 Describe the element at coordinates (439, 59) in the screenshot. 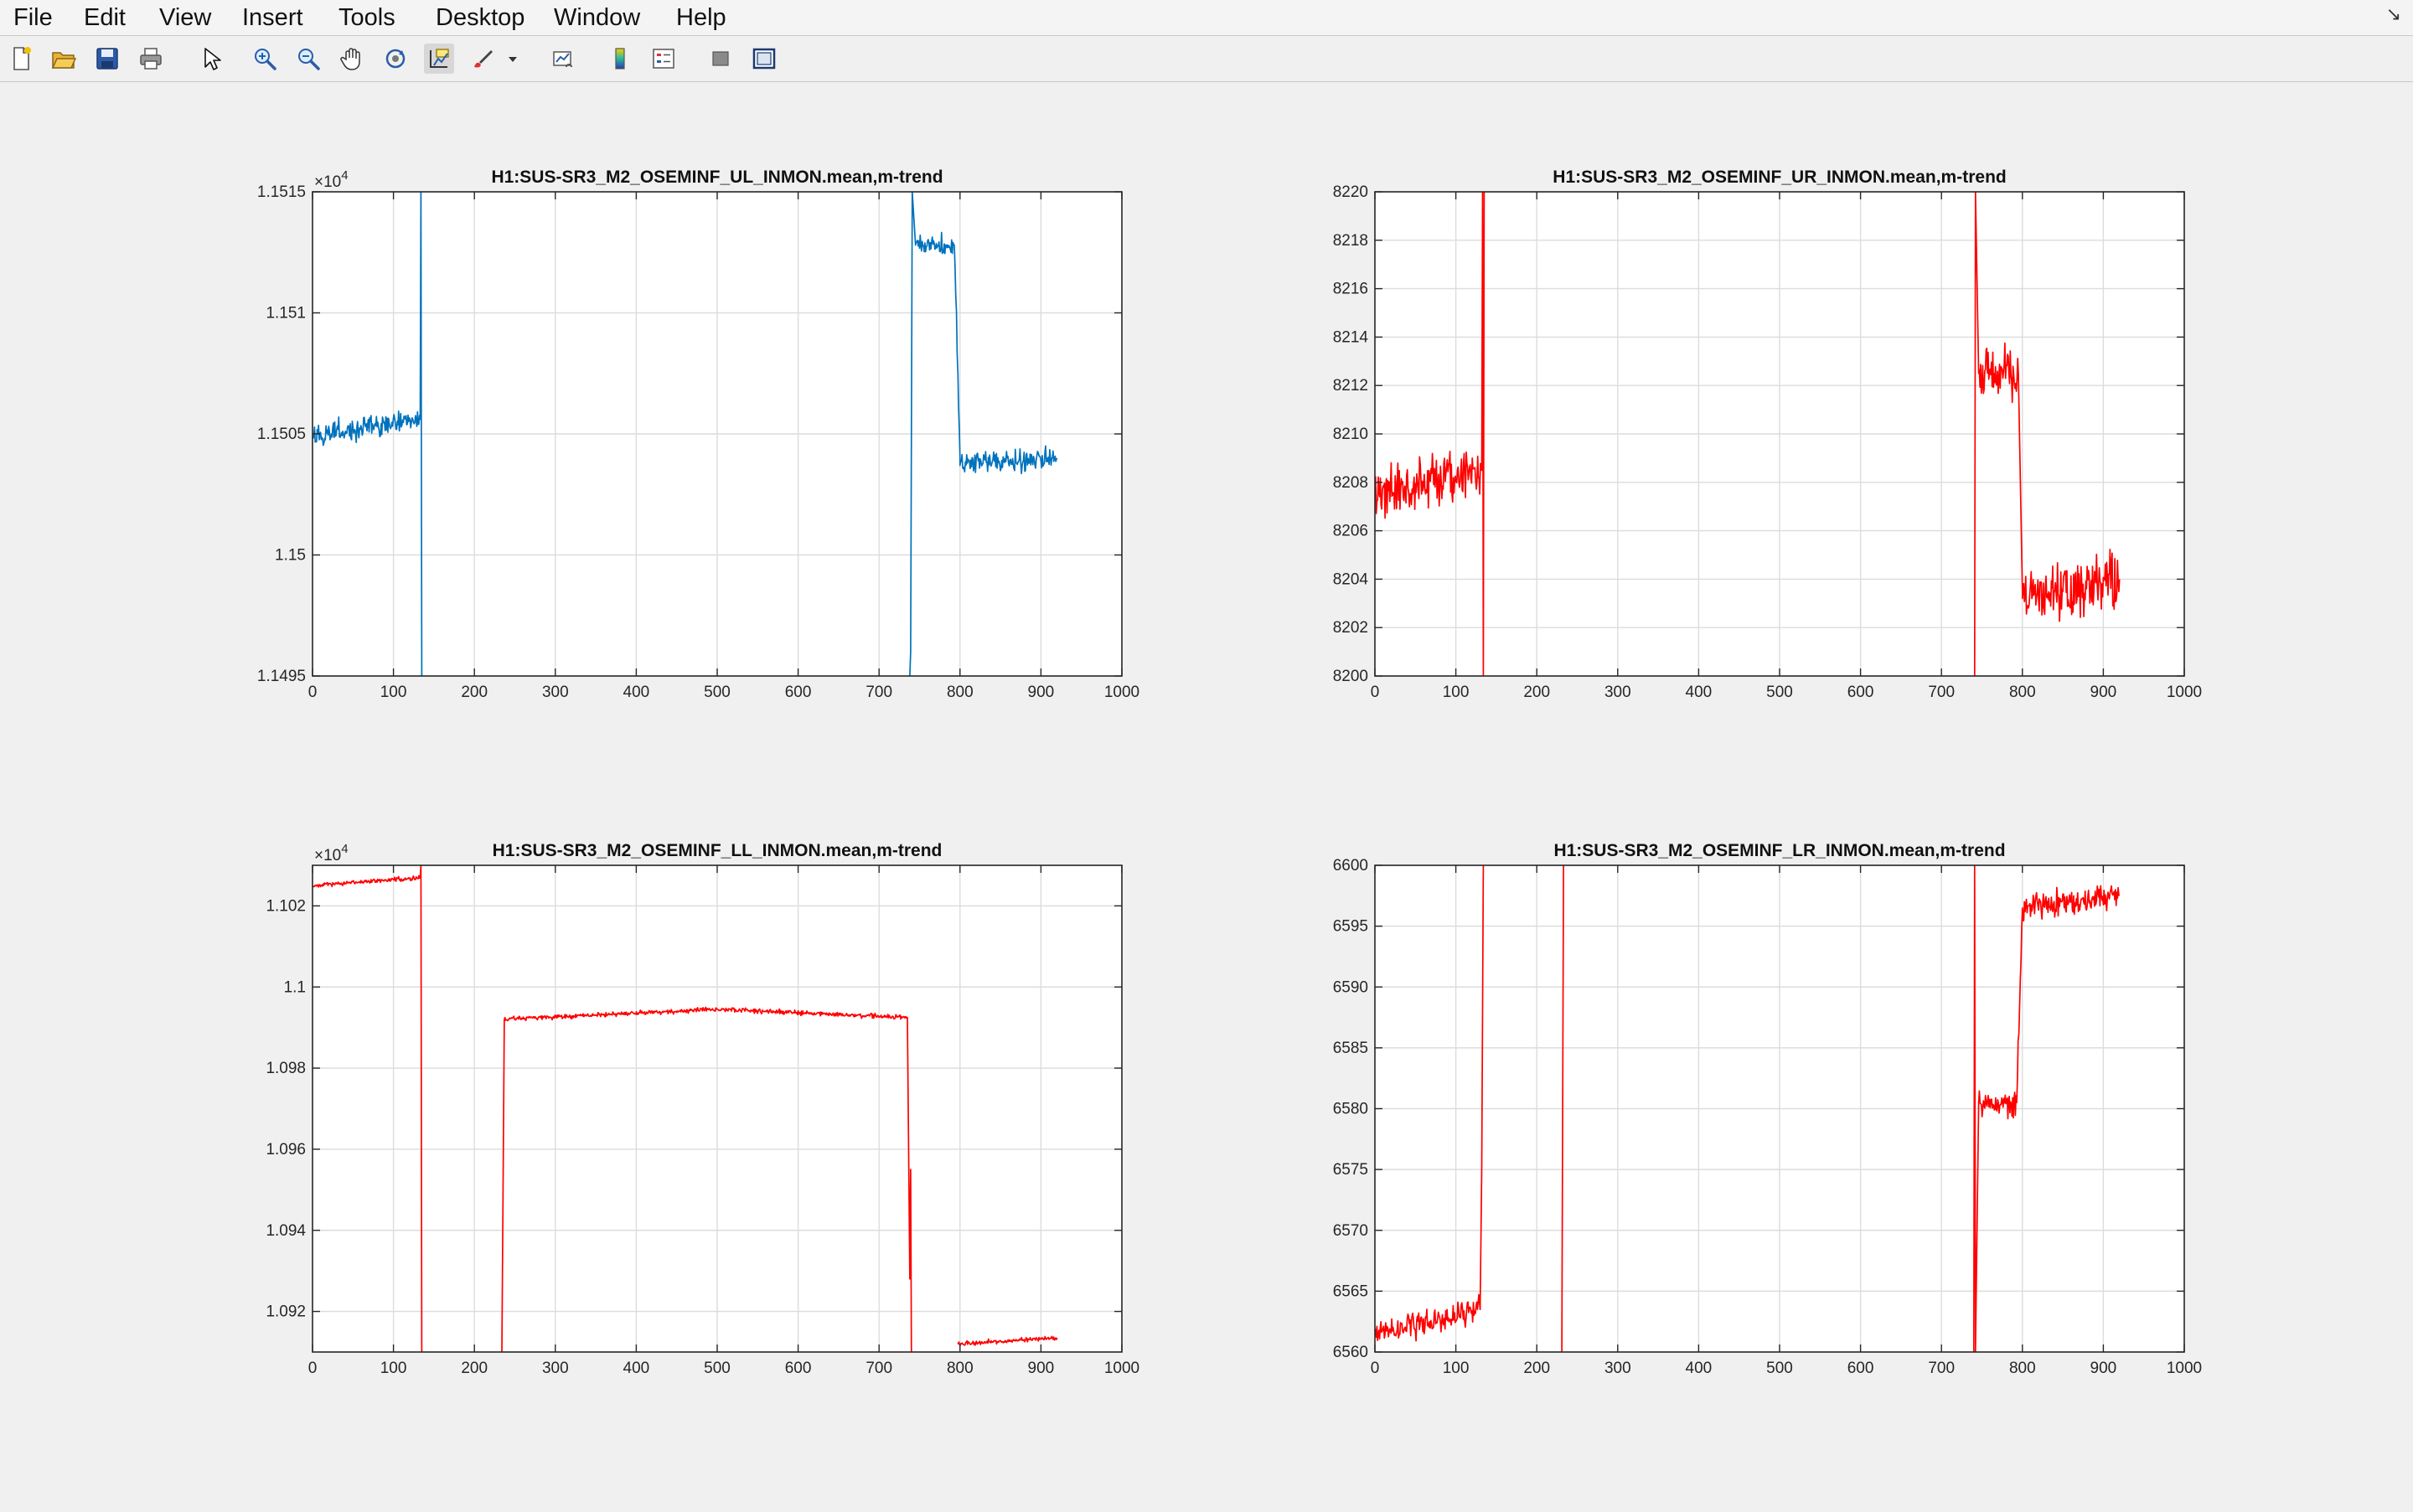

I see `data-cursor-icon` at that location.